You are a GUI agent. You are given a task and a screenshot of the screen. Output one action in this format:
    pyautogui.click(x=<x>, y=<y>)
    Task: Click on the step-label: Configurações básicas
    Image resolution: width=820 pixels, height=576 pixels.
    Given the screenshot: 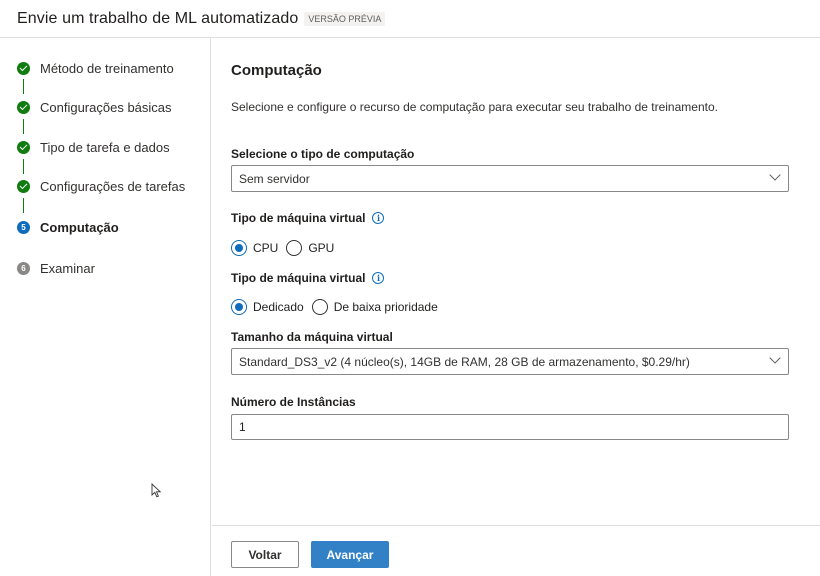 What is the action you would take?
    pyautogui.click(x=106, y=107)
    